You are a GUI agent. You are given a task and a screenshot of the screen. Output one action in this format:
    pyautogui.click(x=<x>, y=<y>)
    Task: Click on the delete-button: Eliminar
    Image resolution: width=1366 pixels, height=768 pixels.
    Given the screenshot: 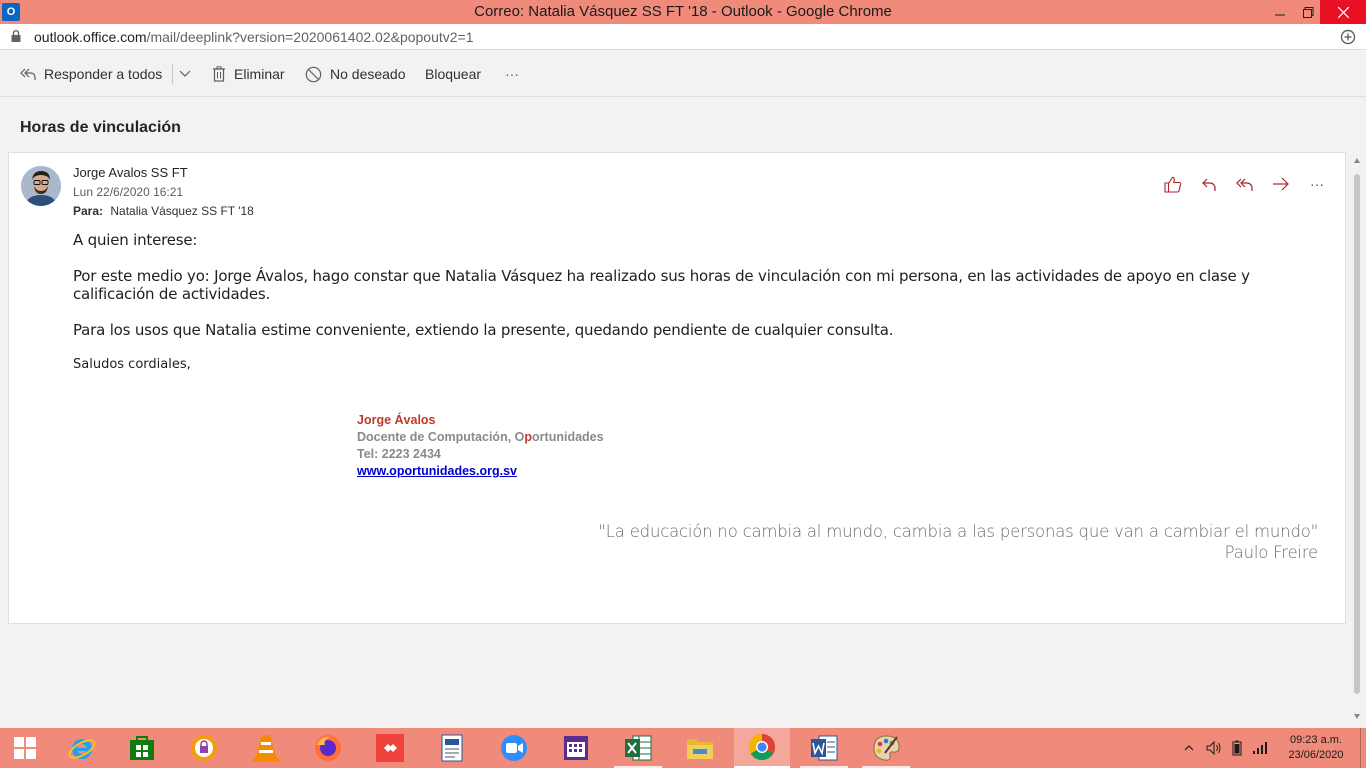 What is the action you would take?
    pyautogui.click(x=248, y=74)
    